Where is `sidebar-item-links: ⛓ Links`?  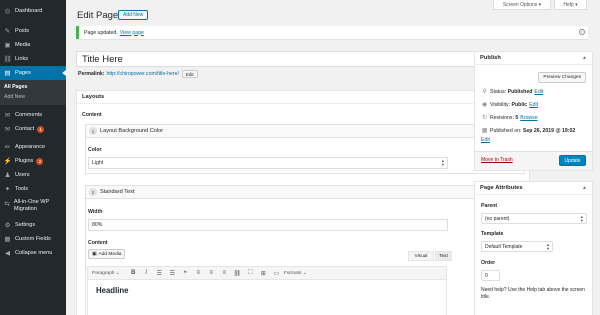
sidebar-item-links: ⛓ Links is located at coordinates (33, 59).